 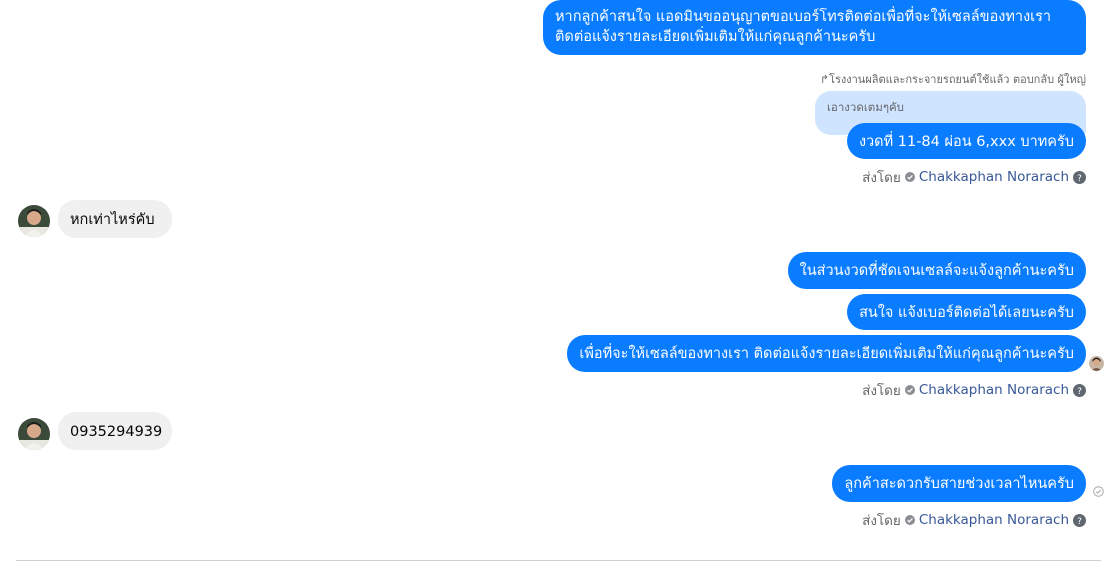 What do you see at coordinates (1096, 363) in the screenshot?
I see `seen-by-avatar` at bounding box center [1096, 363].